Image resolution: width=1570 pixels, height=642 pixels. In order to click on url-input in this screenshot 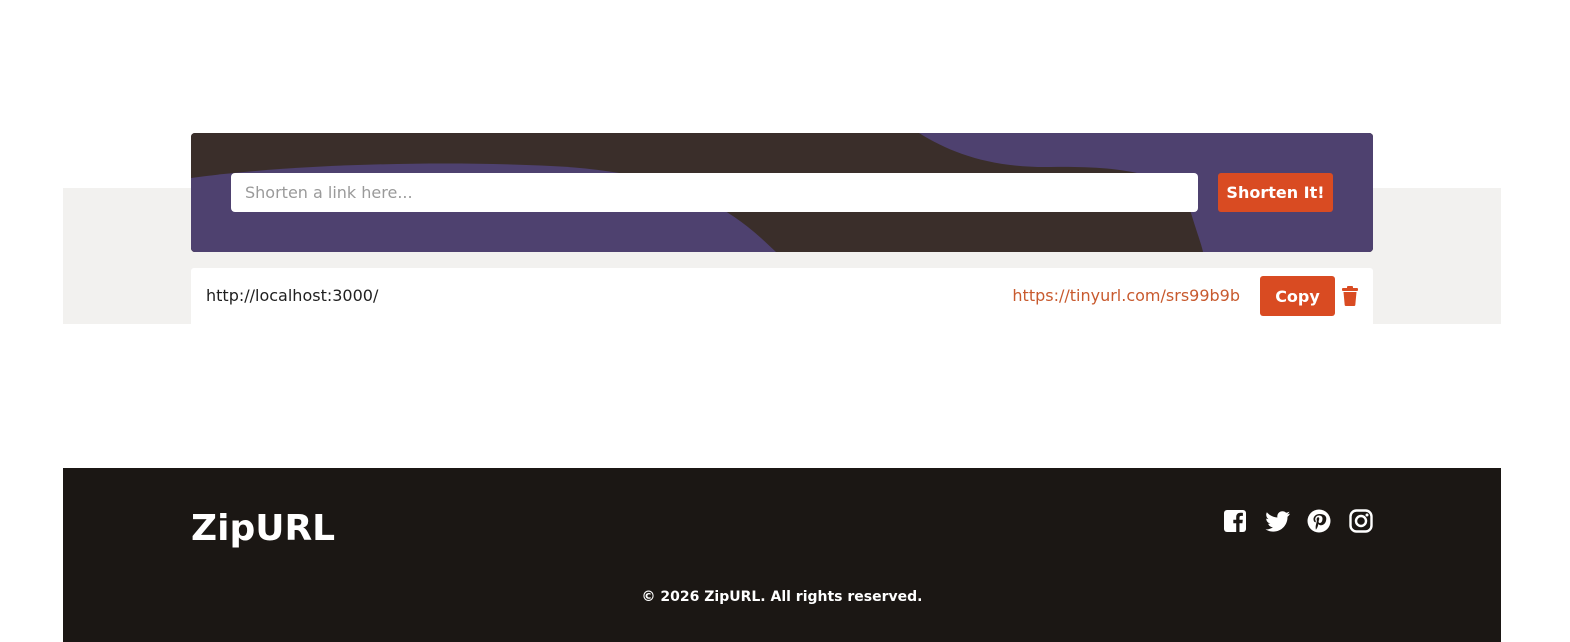, I will do `click(714, 192)`.